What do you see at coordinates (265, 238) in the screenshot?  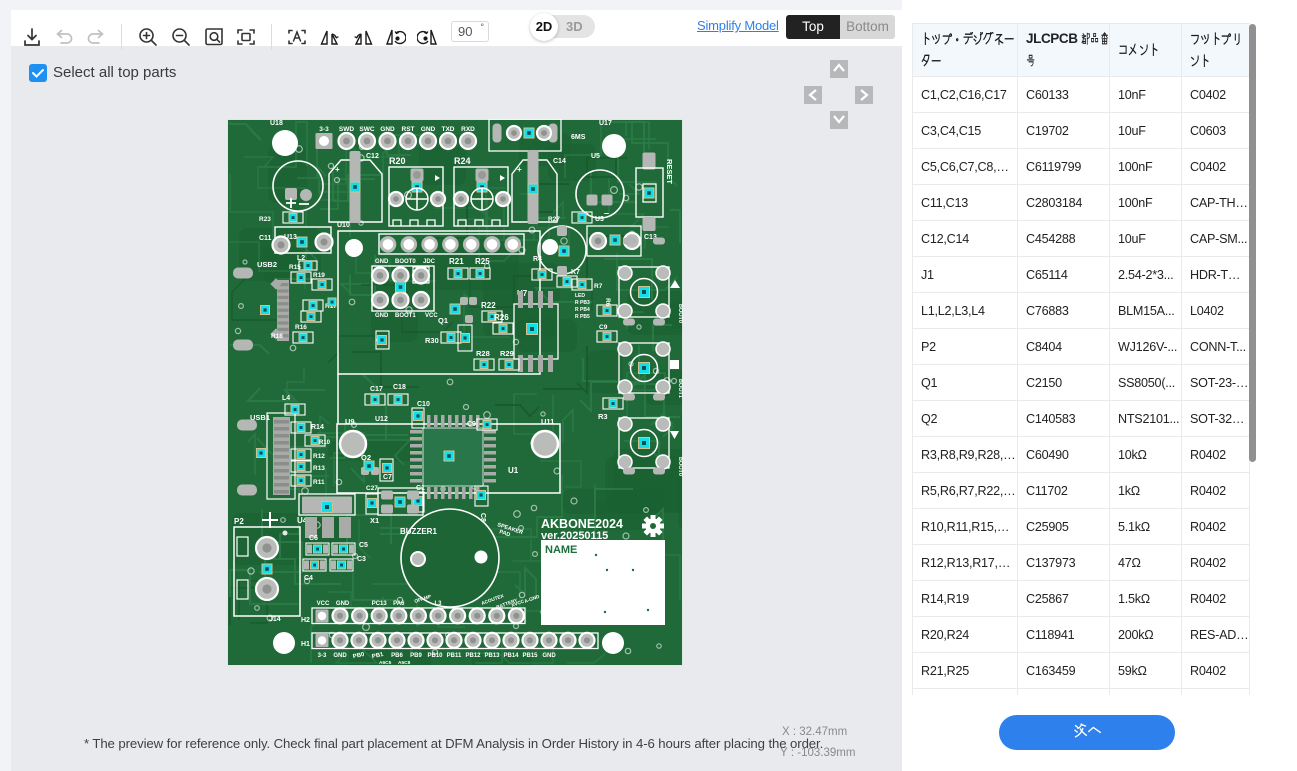 I see `svg-text: C11` at bounding box center [265, 238].